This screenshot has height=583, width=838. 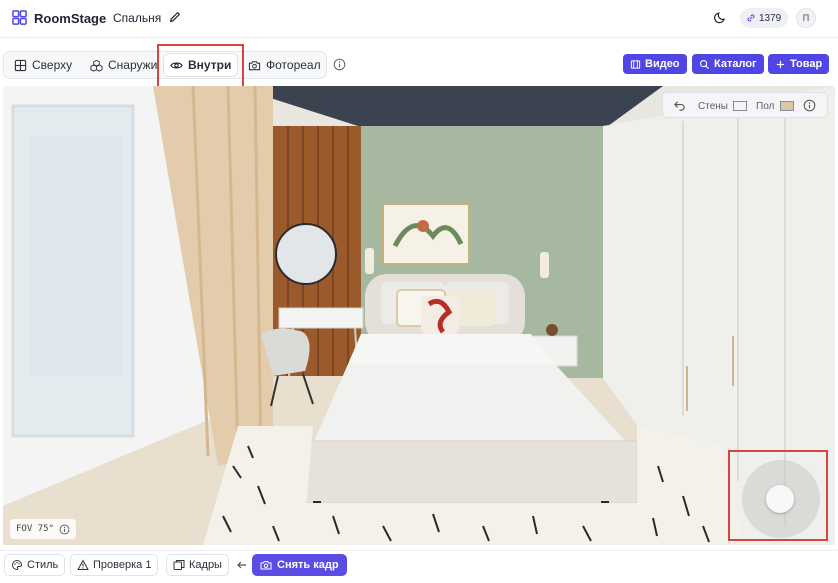 I want to click on visibility-panel: Стены Пол, so click(x=745, y=105).